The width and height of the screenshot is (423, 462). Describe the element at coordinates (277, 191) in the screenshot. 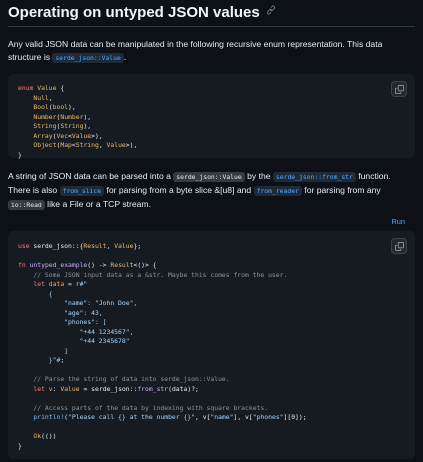

I see `from-reader-link: from_reader` at that location.